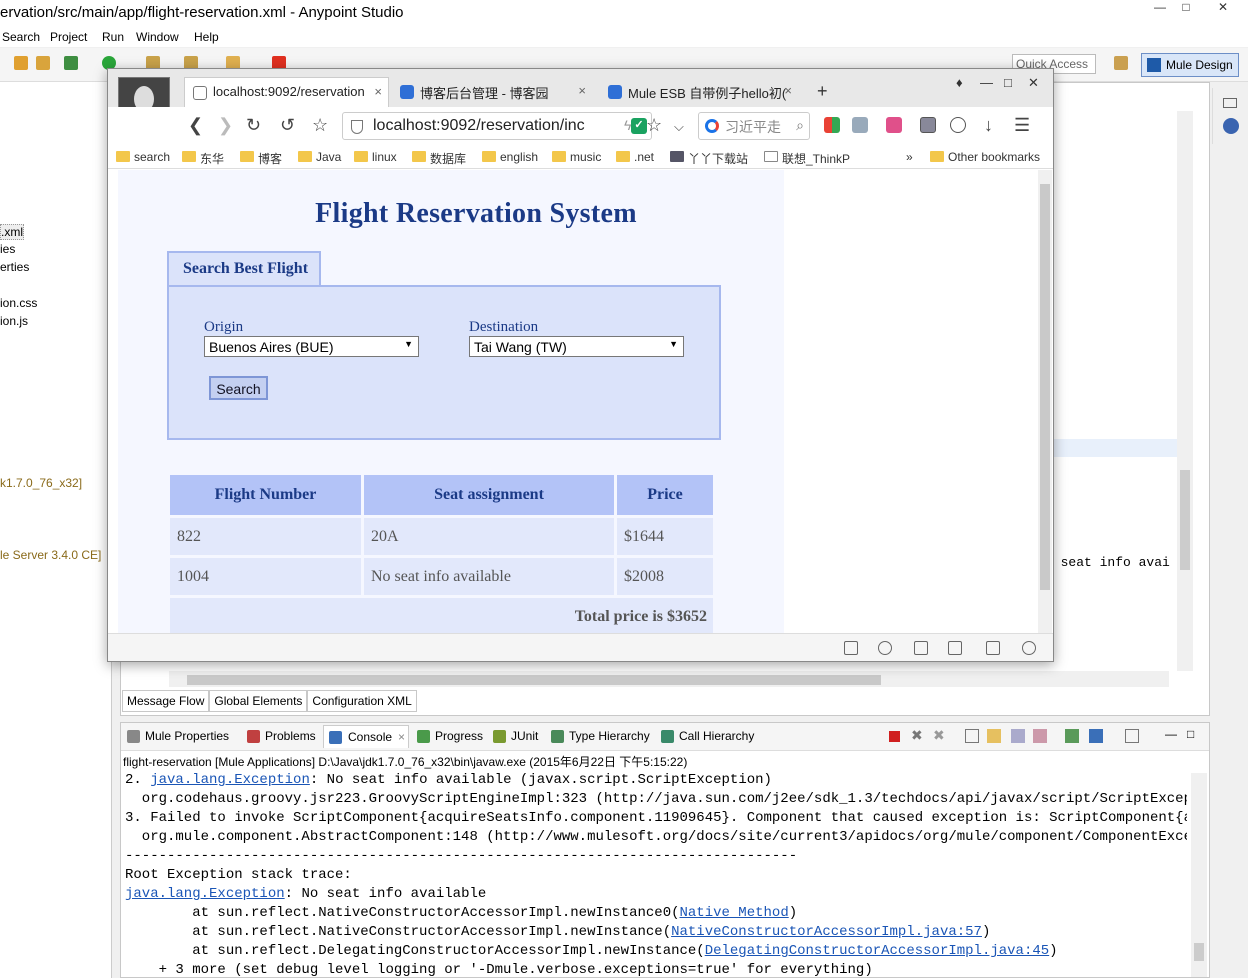  What do you see at coordinates (1045, 387) in the screenshot?
I see `browser-scroll-thumb` at bounding box center [1045, 387].